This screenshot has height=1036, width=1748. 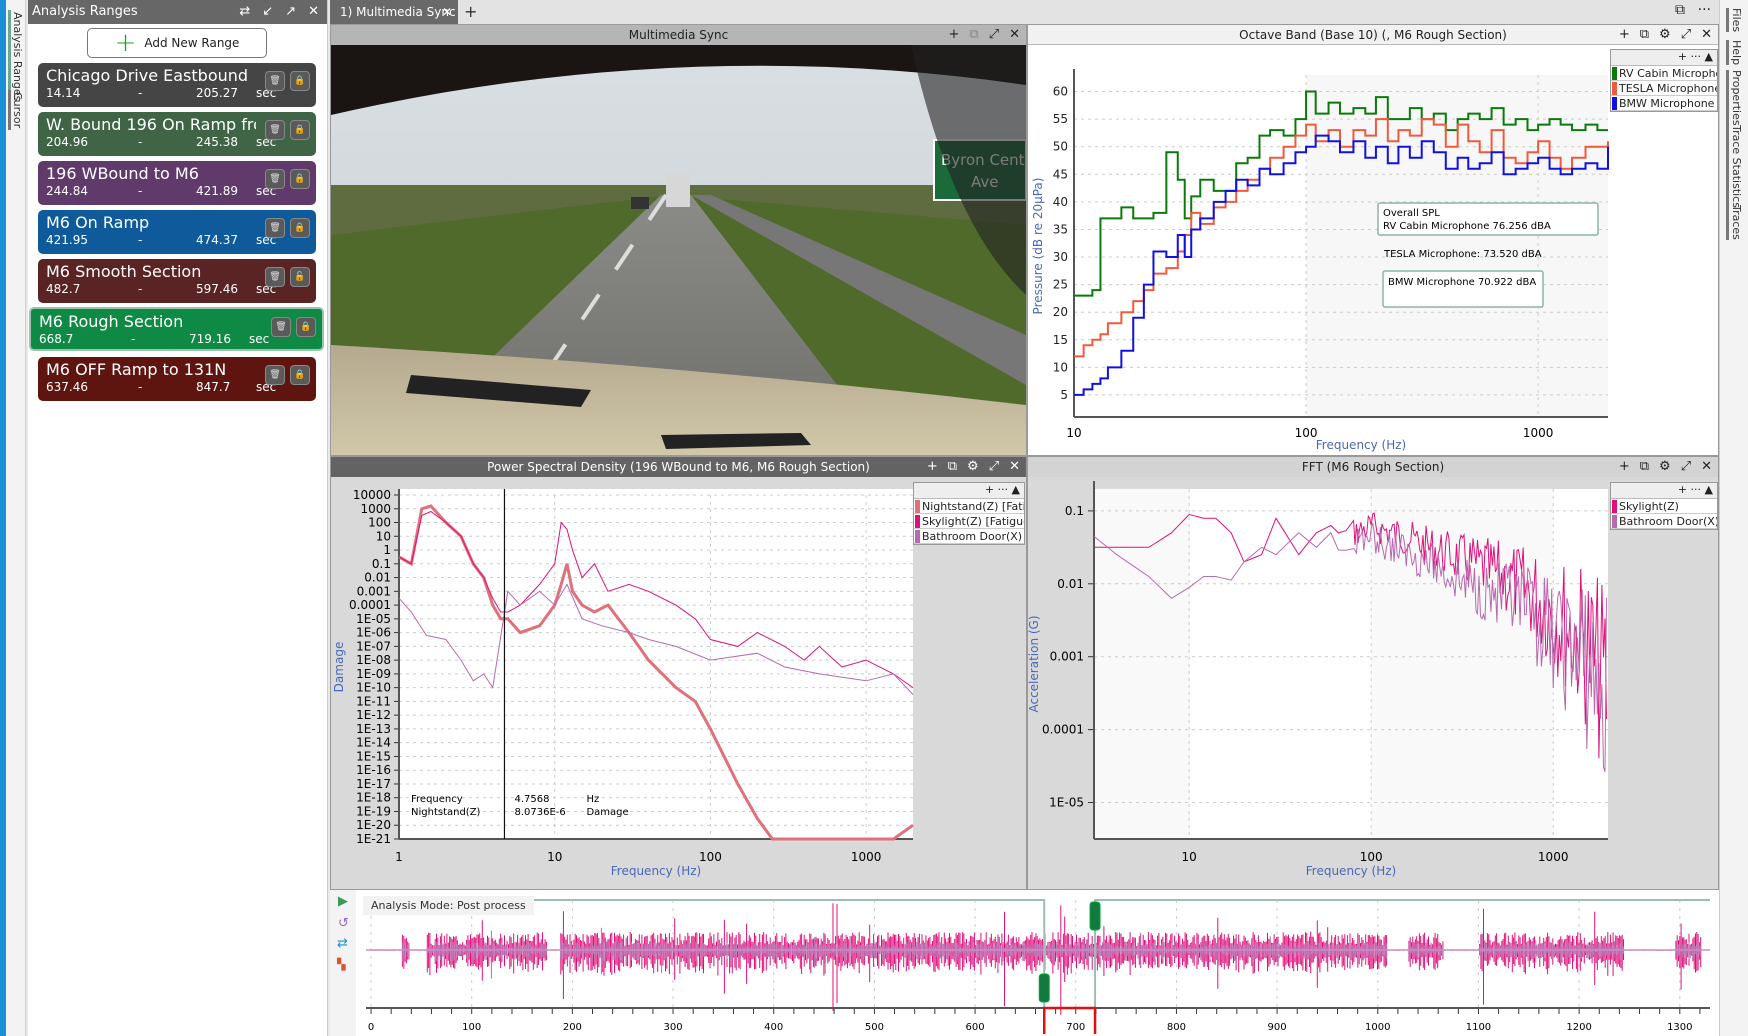 What do you see at coordinates (1060, 92) in the screenshot?
I see `y-tick-label: 60` at bounding box center [1060, 92].